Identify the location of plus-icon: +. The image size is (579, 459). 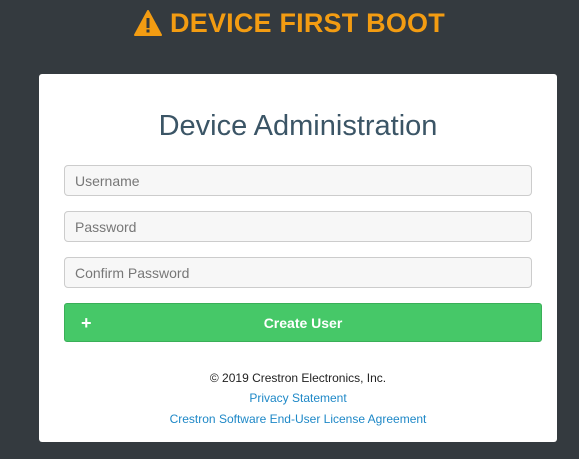
(86, 322).